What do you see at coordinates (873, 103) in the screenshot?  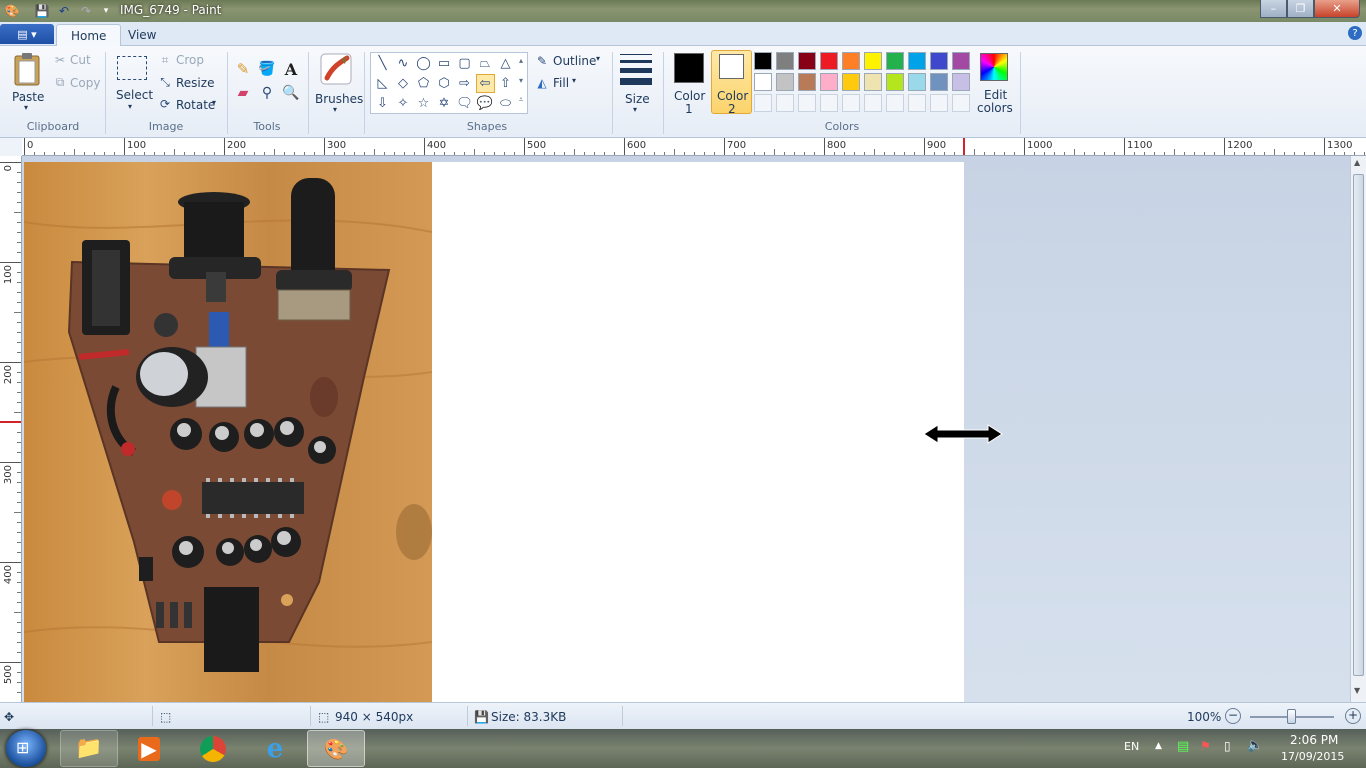 I see `palette-swatch-r2-c5` at bounding box center [873, 103].